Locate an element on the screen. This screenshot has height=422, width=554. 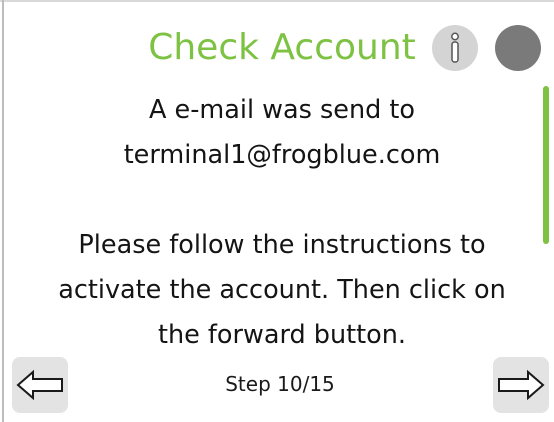
back-button is located at coordinates (40, 385).